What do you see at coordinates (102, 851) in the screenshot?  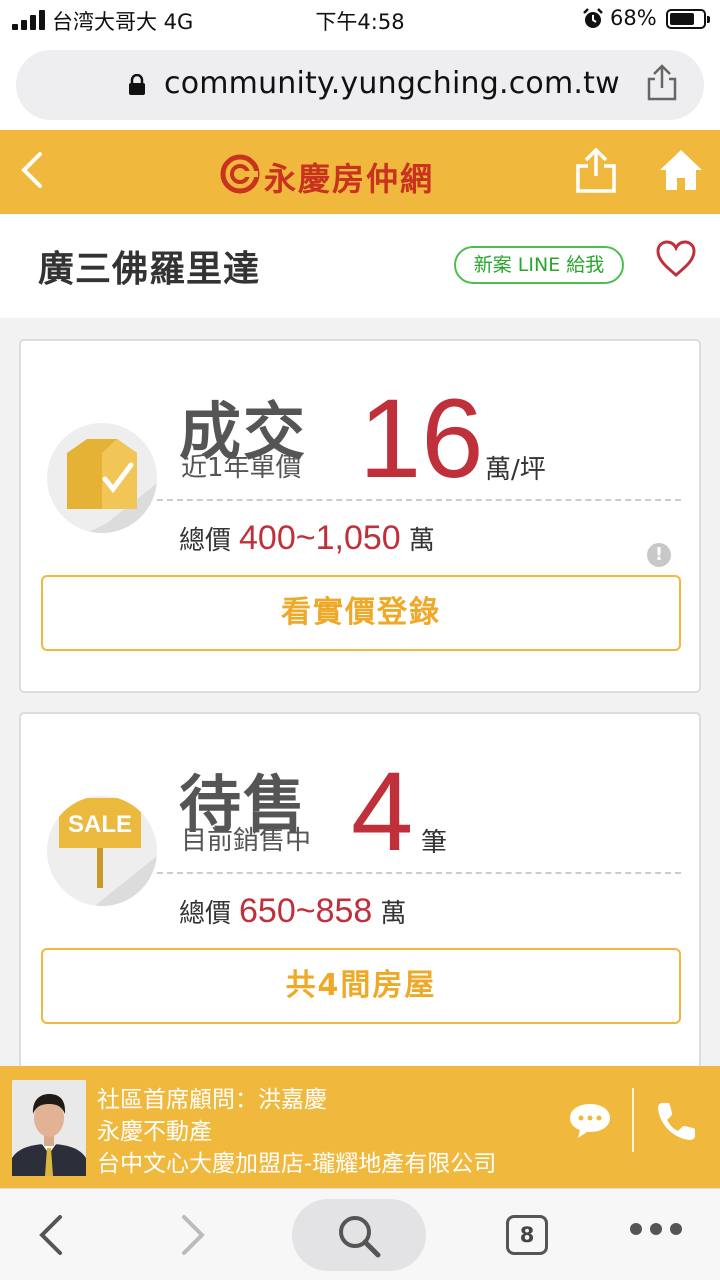 I see `sale-sign-icon: SALE` at bounding box center [102, 851].